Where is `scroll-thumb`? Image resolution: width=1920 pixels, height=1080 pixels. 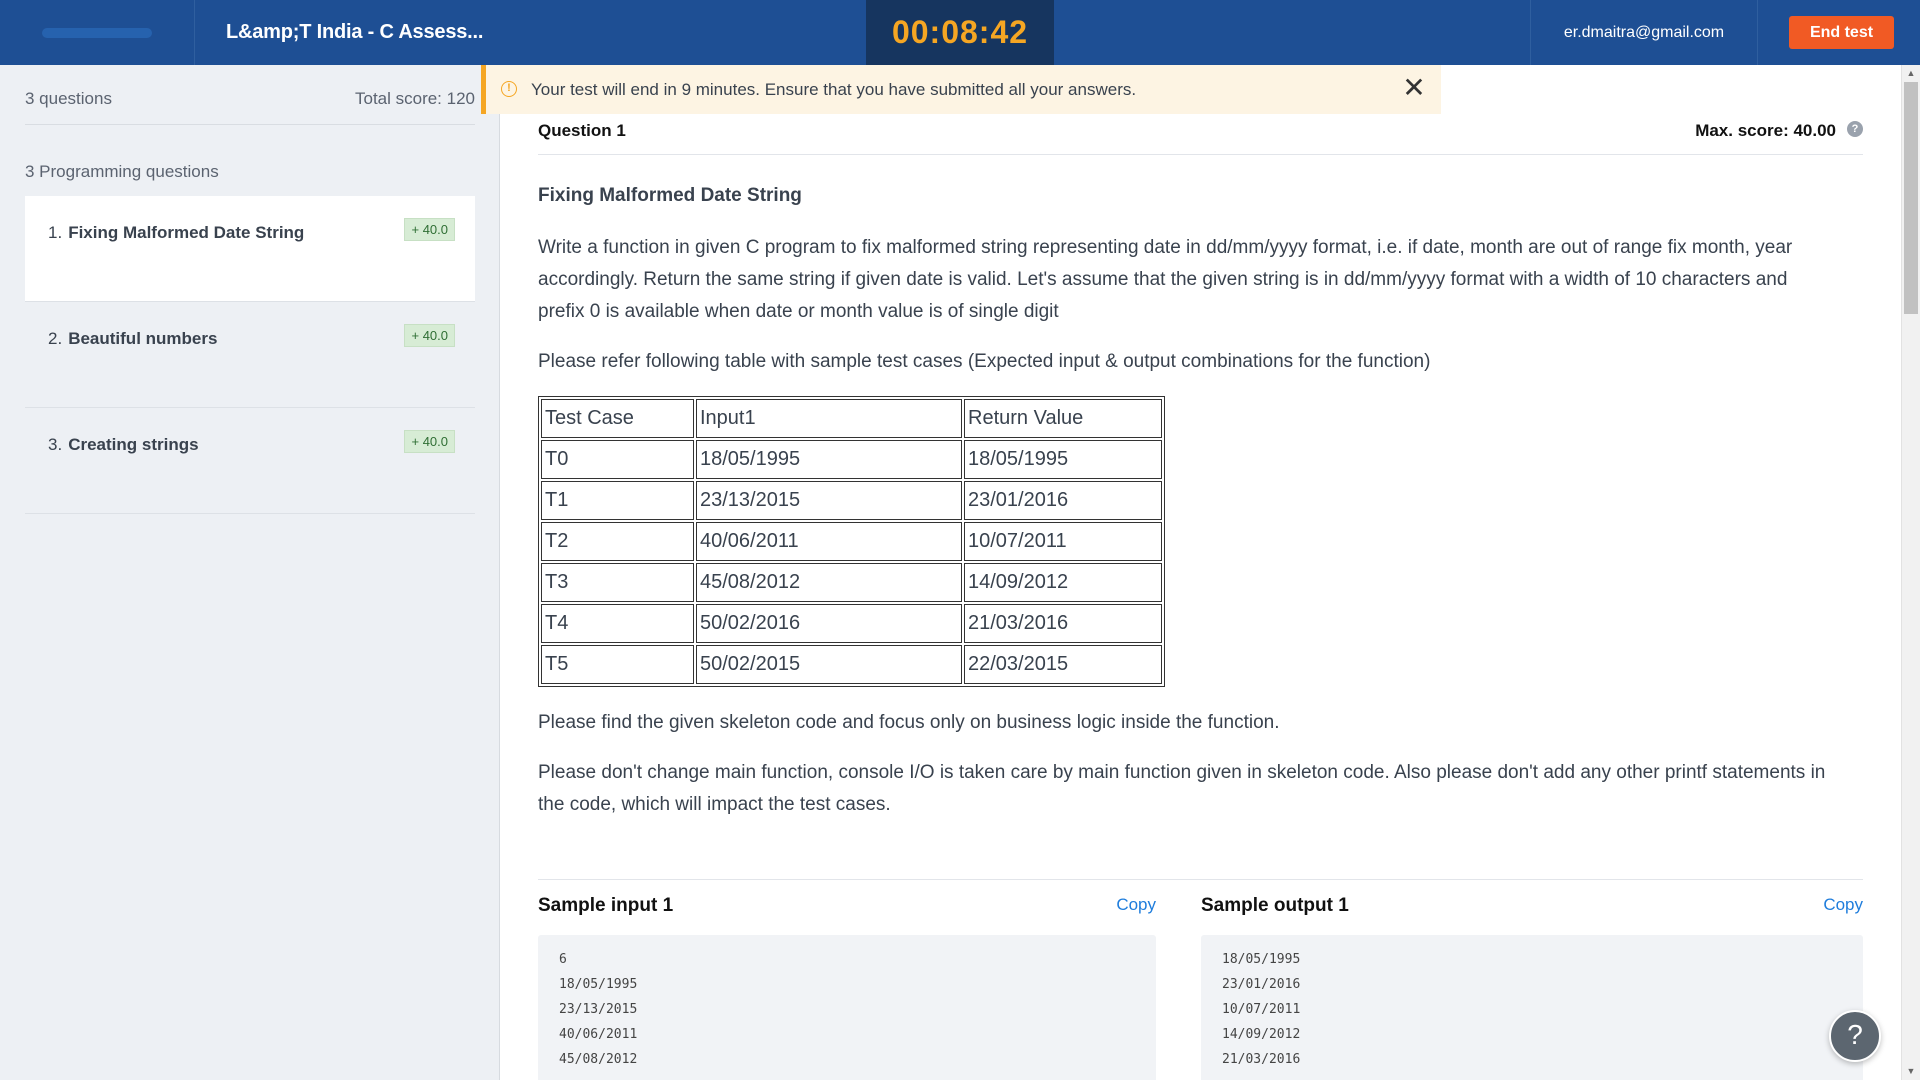 scroll-thumb is located at coordinates (1911, 198).